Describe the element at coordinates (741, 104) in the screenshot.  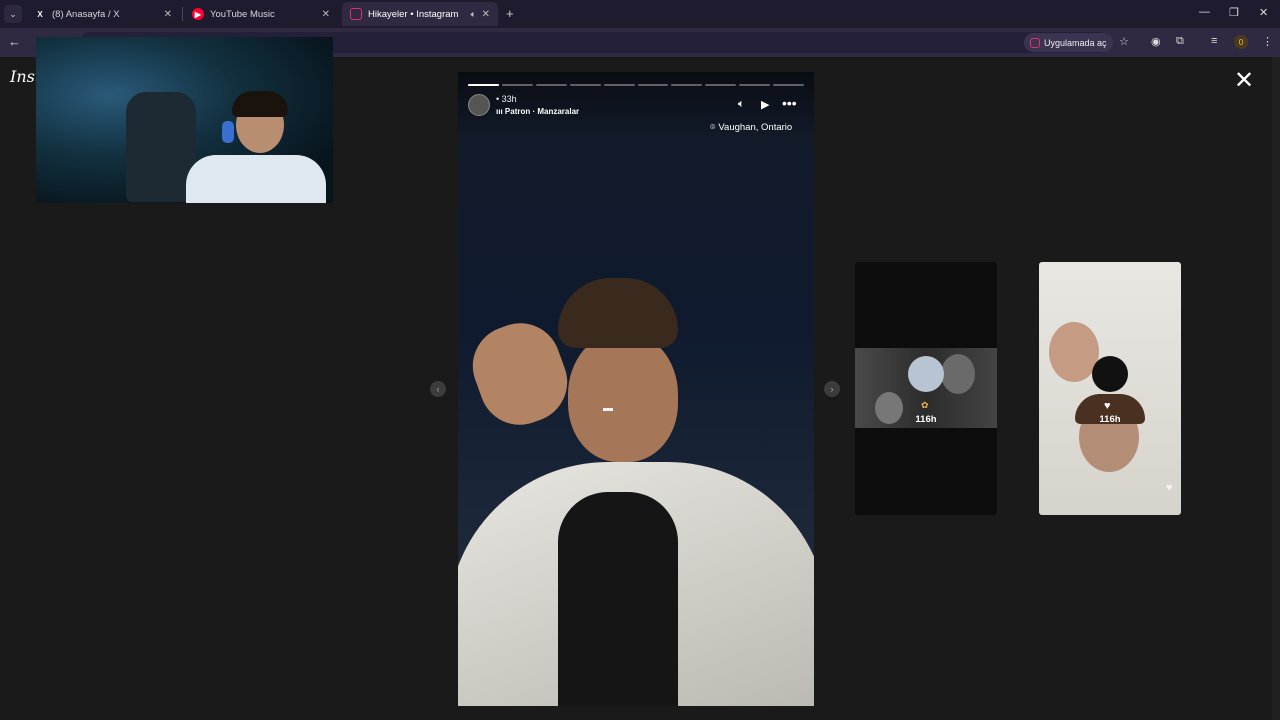
I see `mute-speaker-icon: 🔈︎` at that location.